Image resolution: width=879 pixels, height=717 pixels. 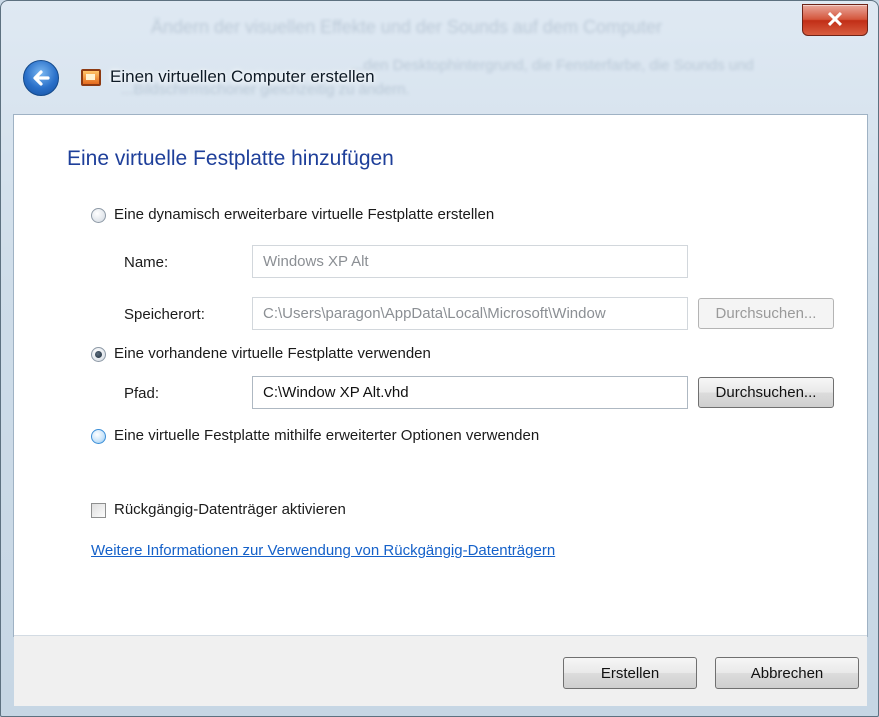 I want to click on undo-disks-label: Rückgängig-Datenträger aktivieren, so click(x=230, y=509).